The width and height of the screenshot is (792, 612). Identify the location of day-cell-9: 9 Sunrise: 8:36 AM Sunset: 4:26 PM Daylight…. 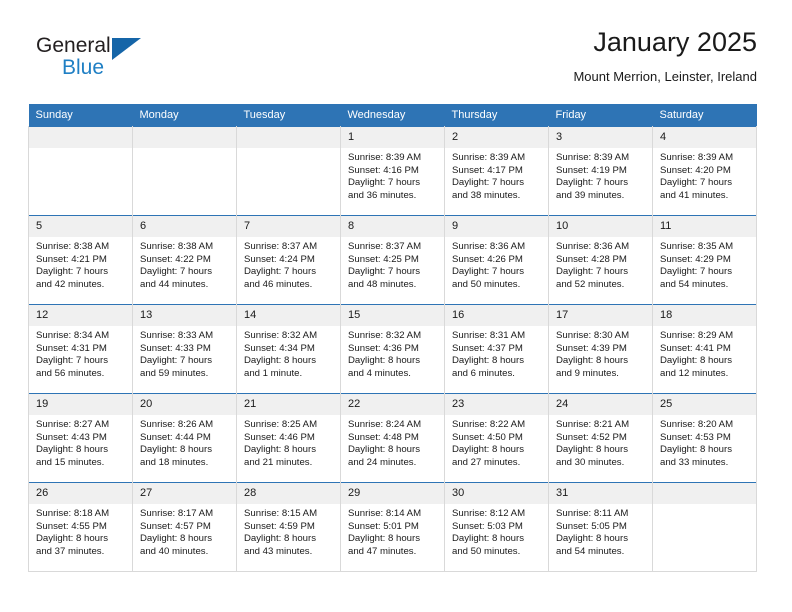
(496, 260).